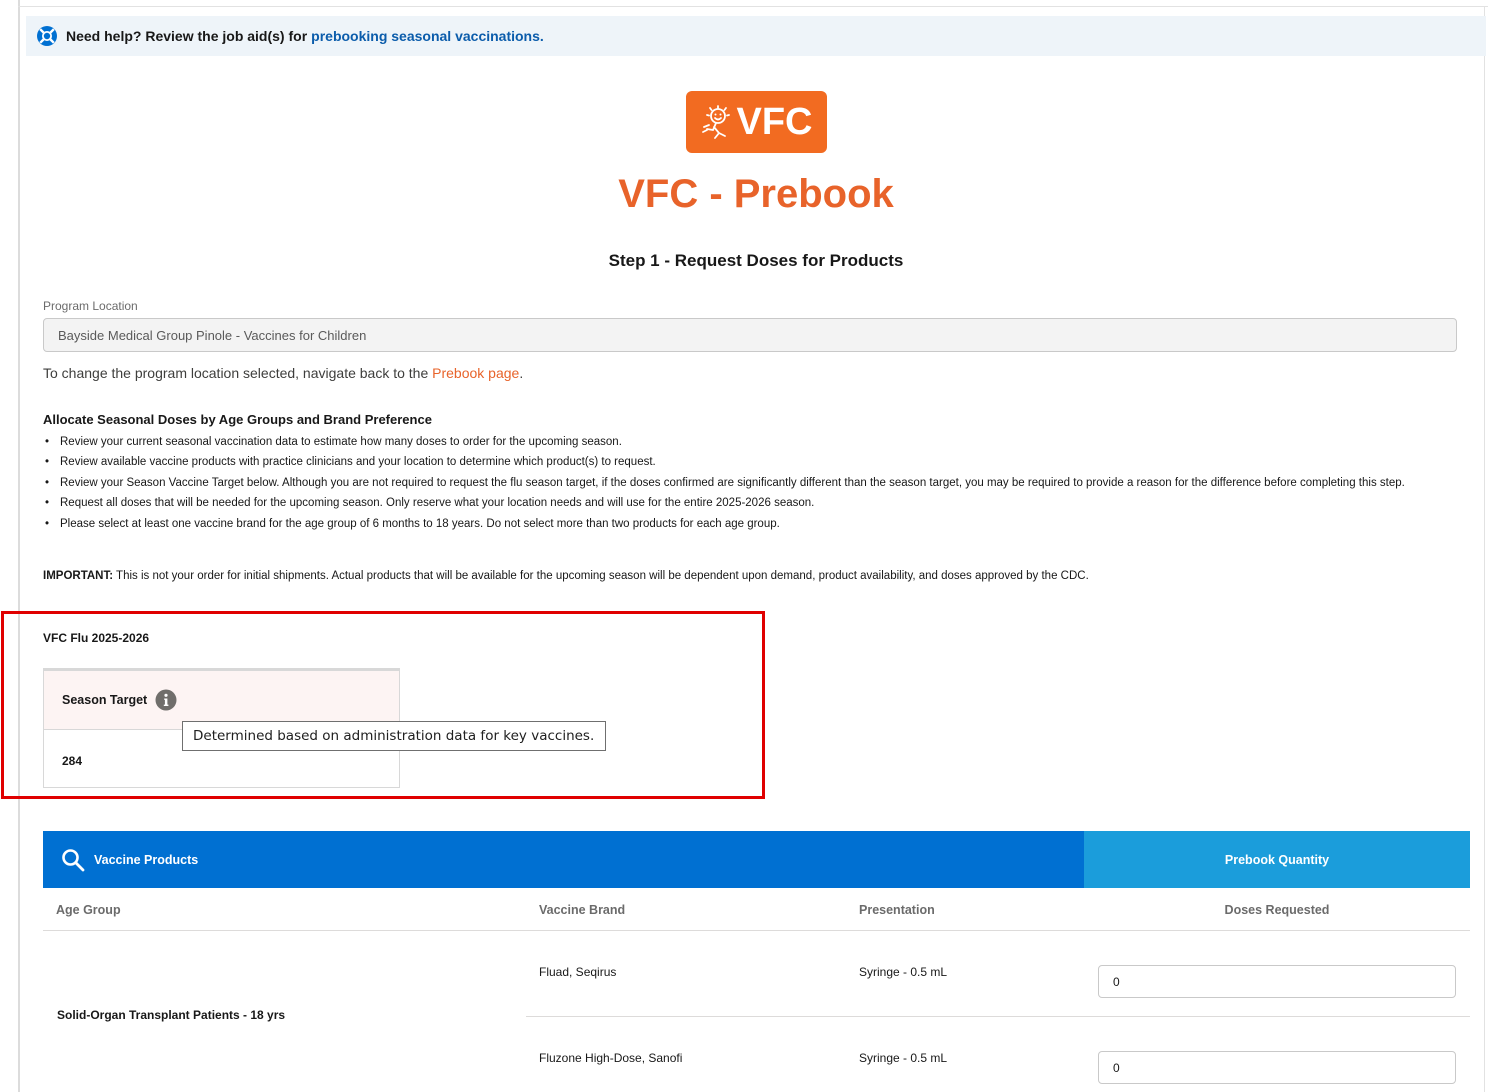 The image size is (1488, 1092). I want to click on program-location-field, so click(750, 335).